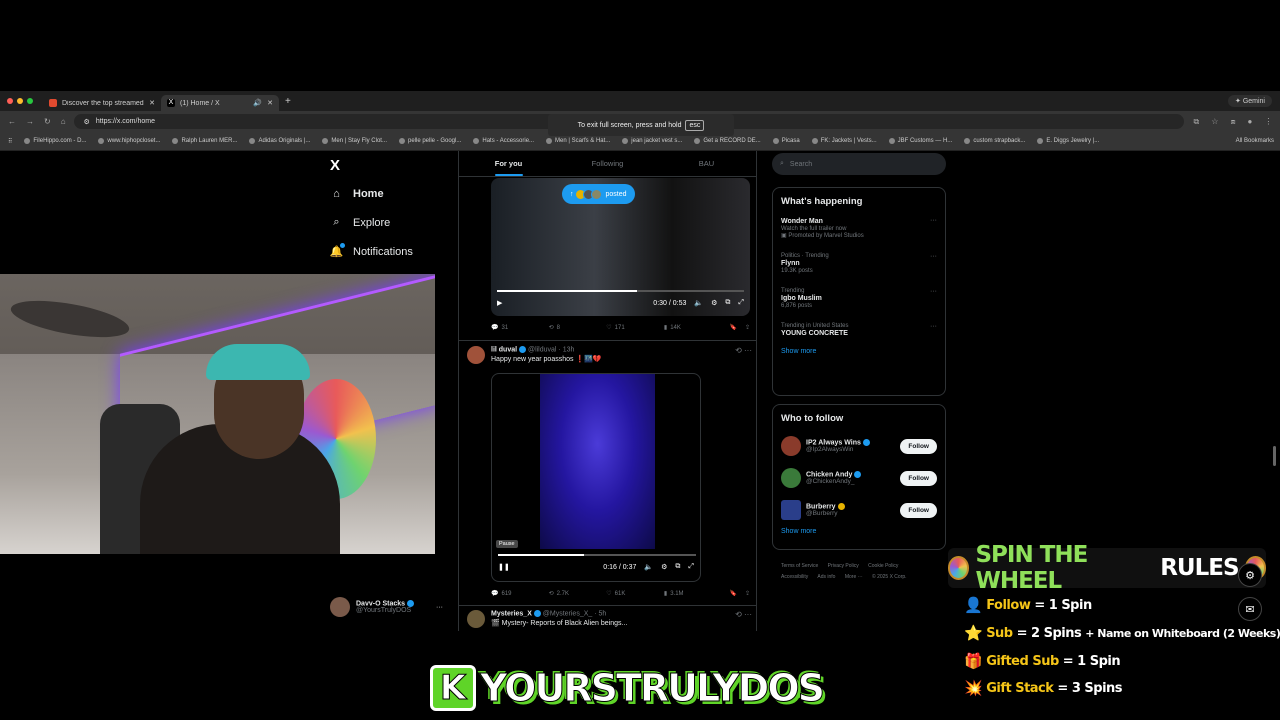 The image size is (1280, 720). Describe the element at coordinates (598, 194) in the screenshot. I see `new-posts-pill: ↑ posted` at that location.